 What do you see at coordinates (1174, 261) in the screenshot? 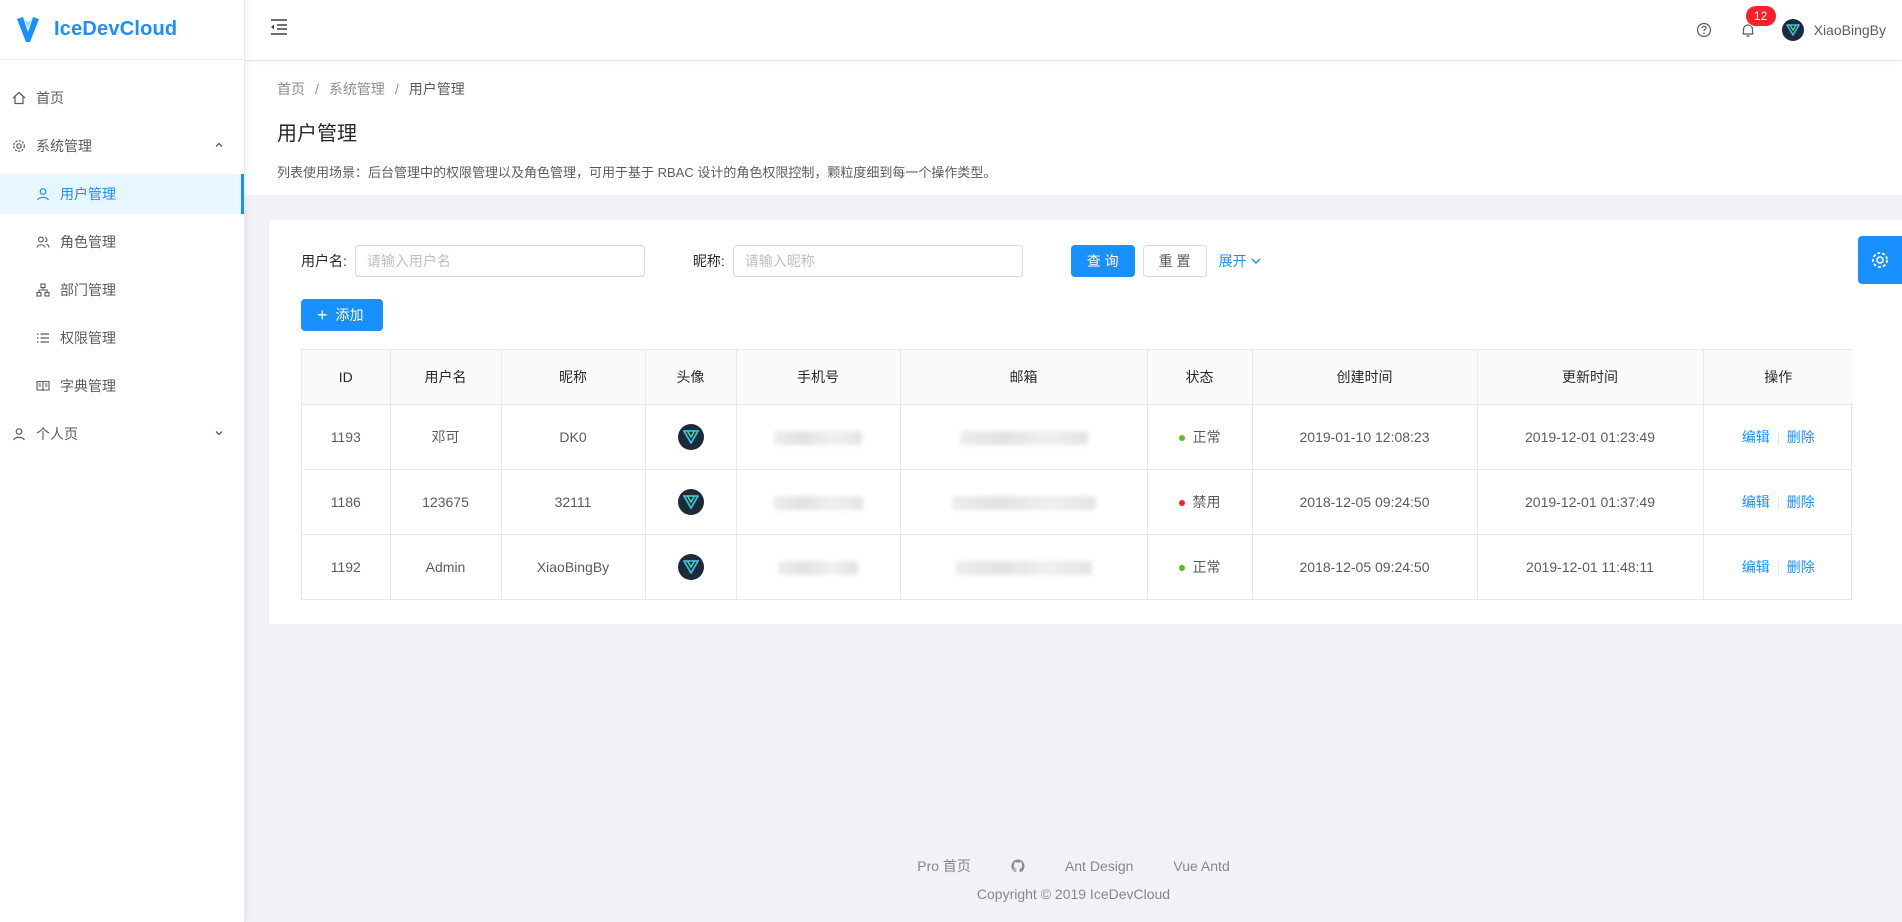
I see `reset-button: 重 置` at bounding box center [1174, 261].